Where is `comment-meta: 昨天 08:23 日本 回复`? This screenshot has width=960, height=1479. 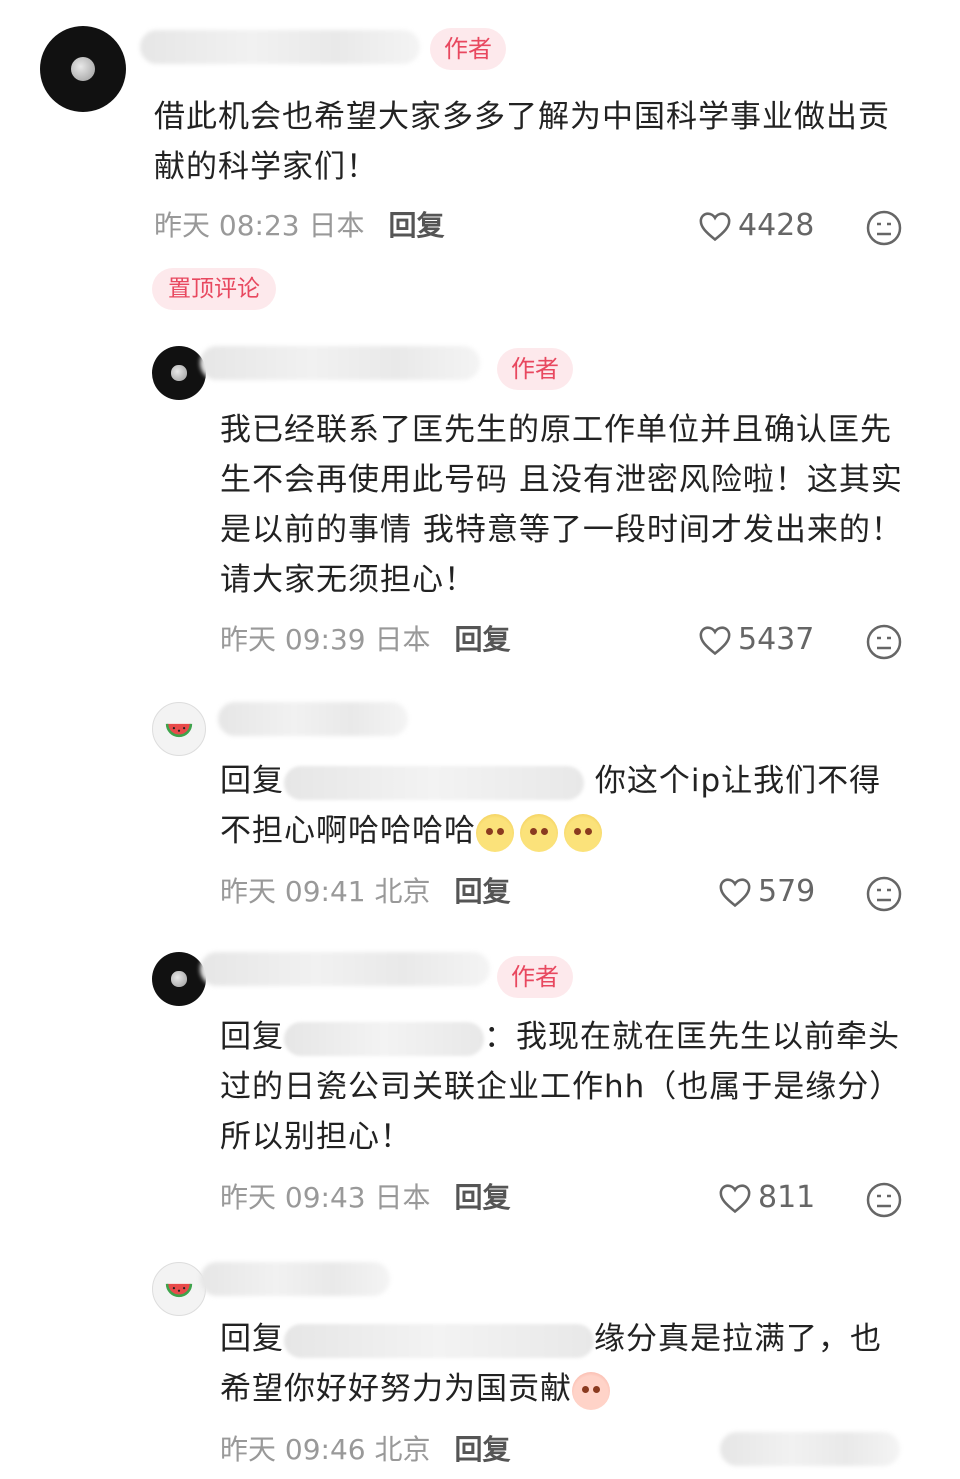 comment-meta: 昨天 08:23 日本 回复 is located at coordinates (299, 226).